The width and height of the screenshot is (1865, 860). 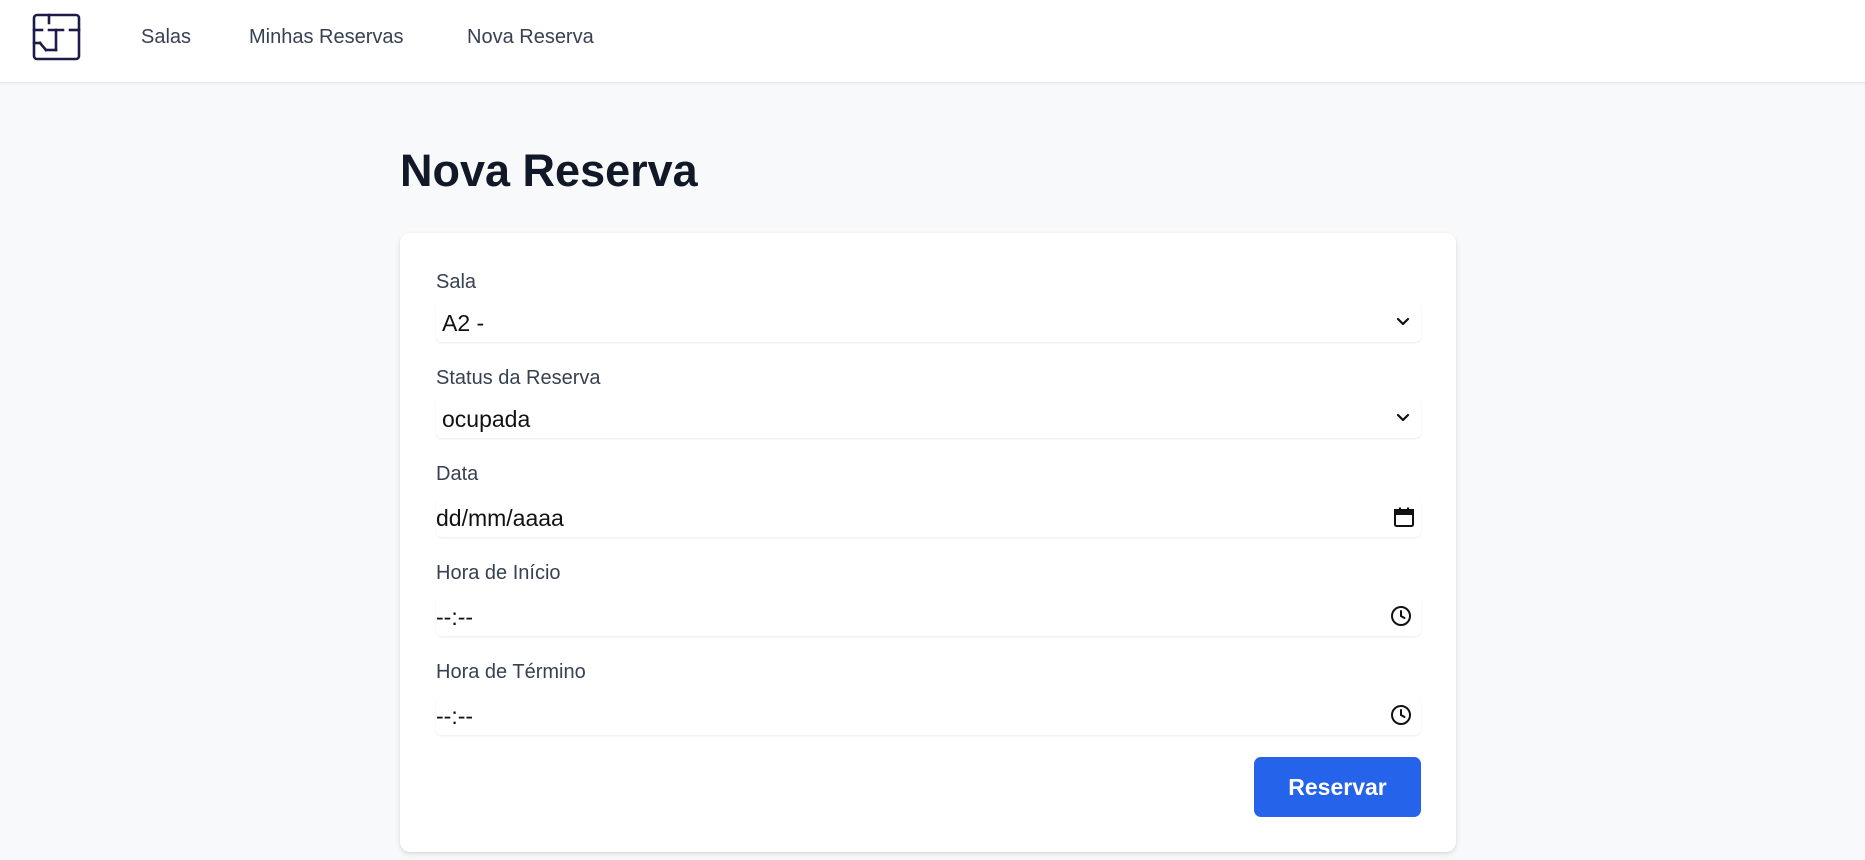 I want to click on page-title: Nova Reserva, so click(x=549, y=170).